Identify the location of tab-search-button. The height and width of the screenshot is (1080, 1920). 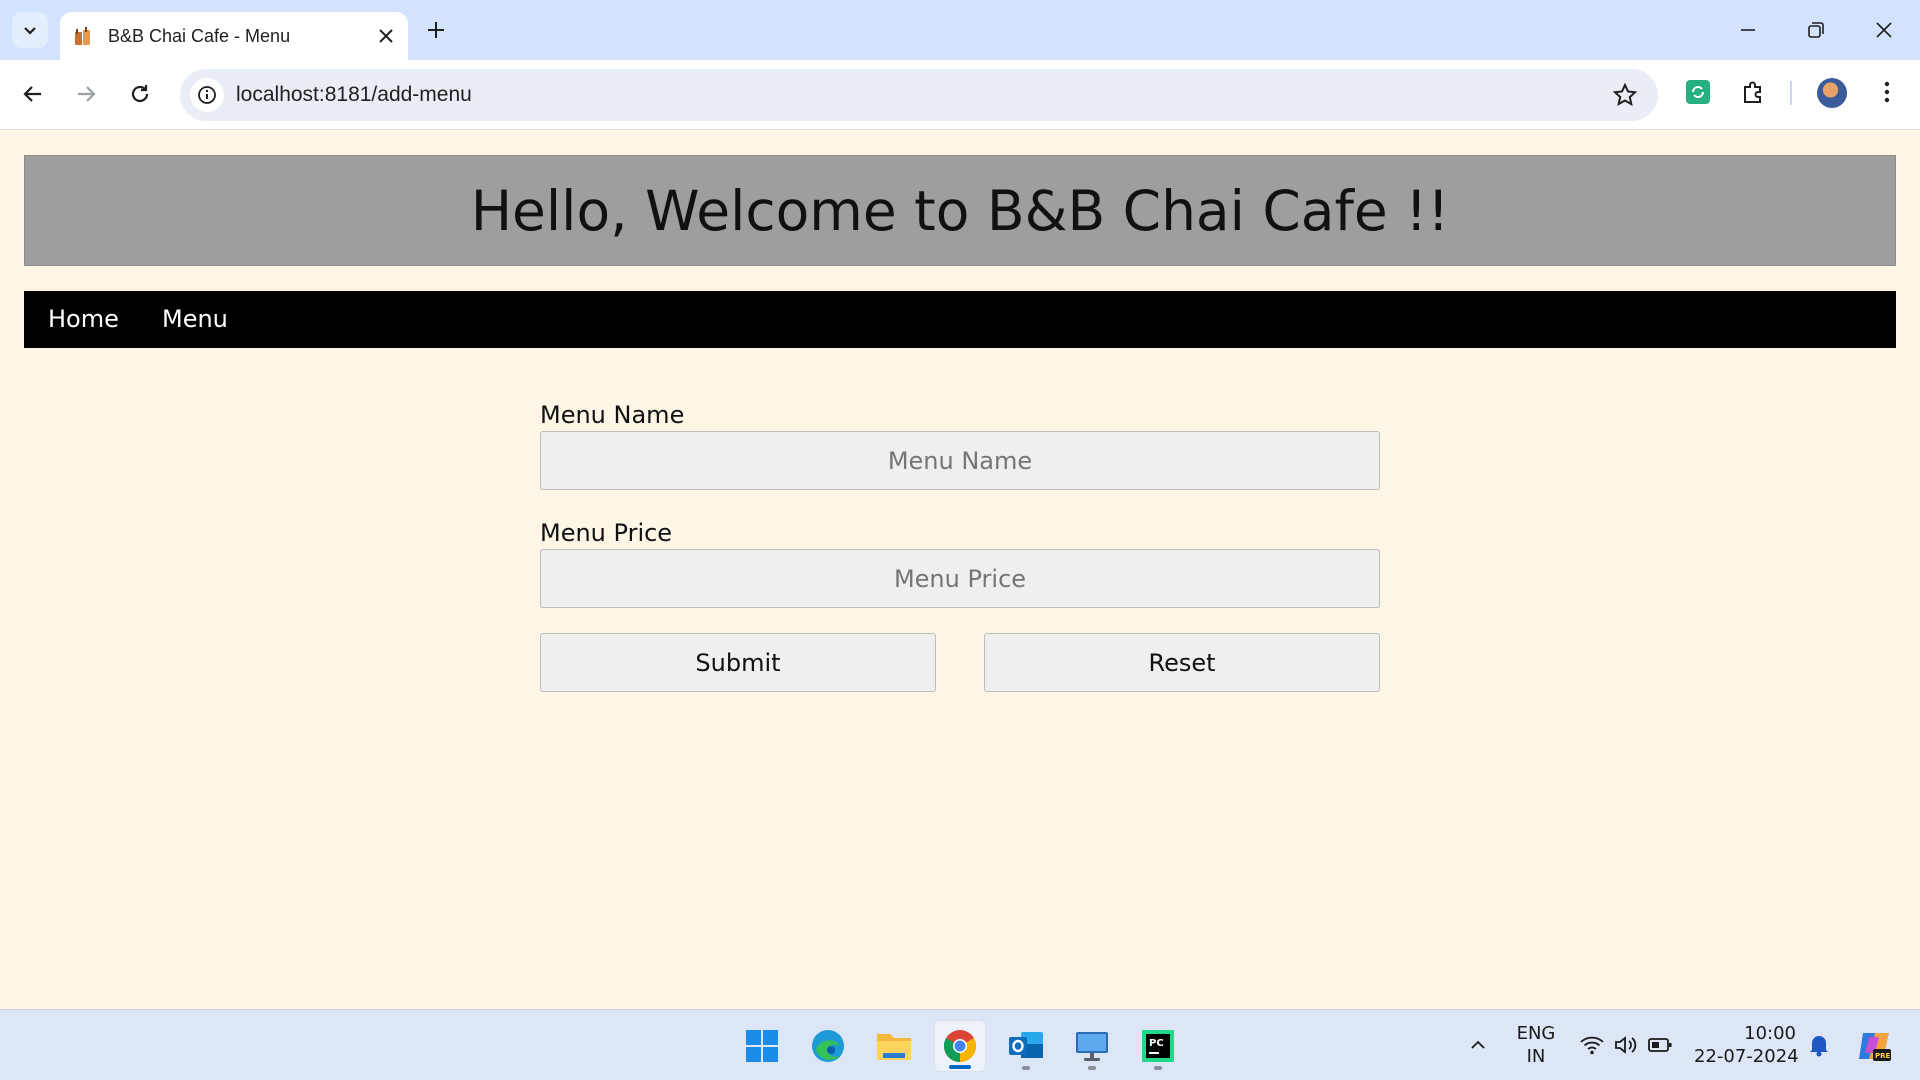
(30, 30).